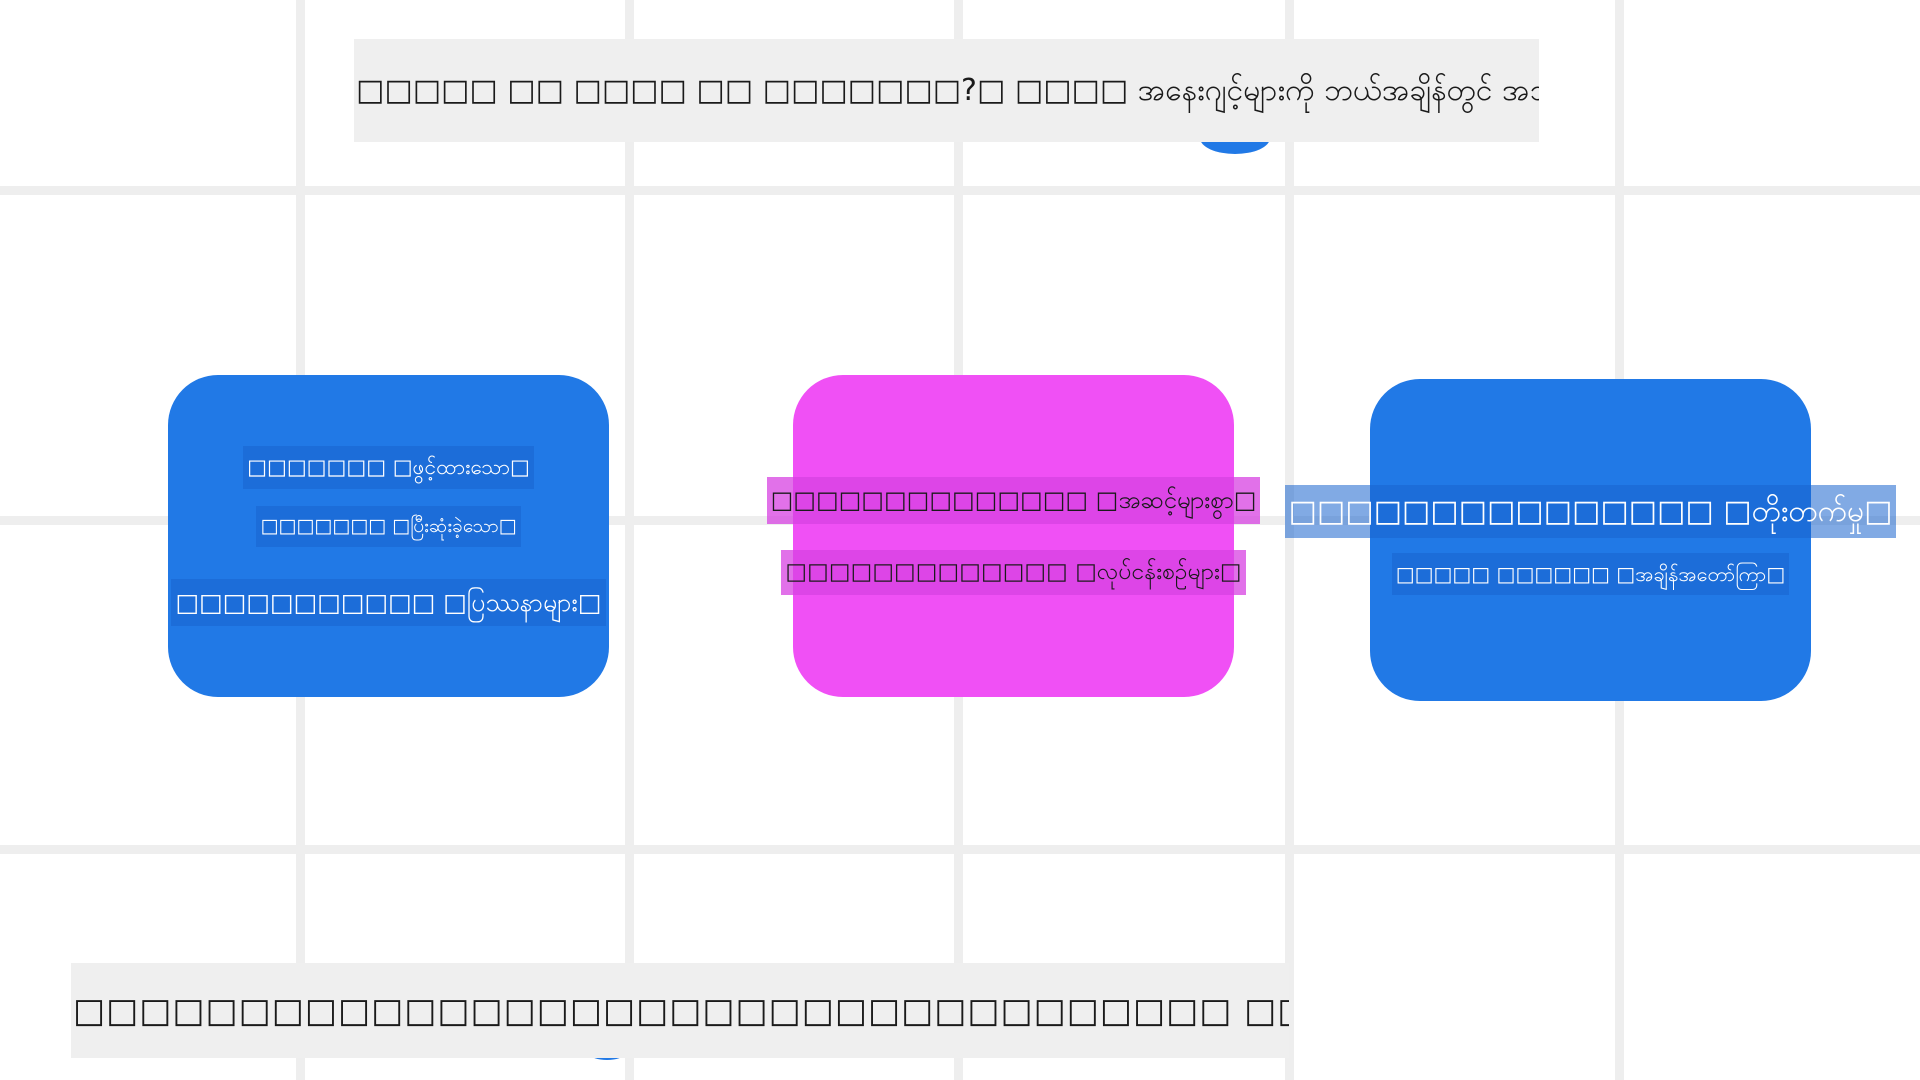 The width and height of the screenshot is (1920, 1080). What do you see at coordinates (388, 467) in the screenshot?
I see `card-item: □□□□□□□ □ဖွင့်ထားသော□` at bounding box center [388, 467].